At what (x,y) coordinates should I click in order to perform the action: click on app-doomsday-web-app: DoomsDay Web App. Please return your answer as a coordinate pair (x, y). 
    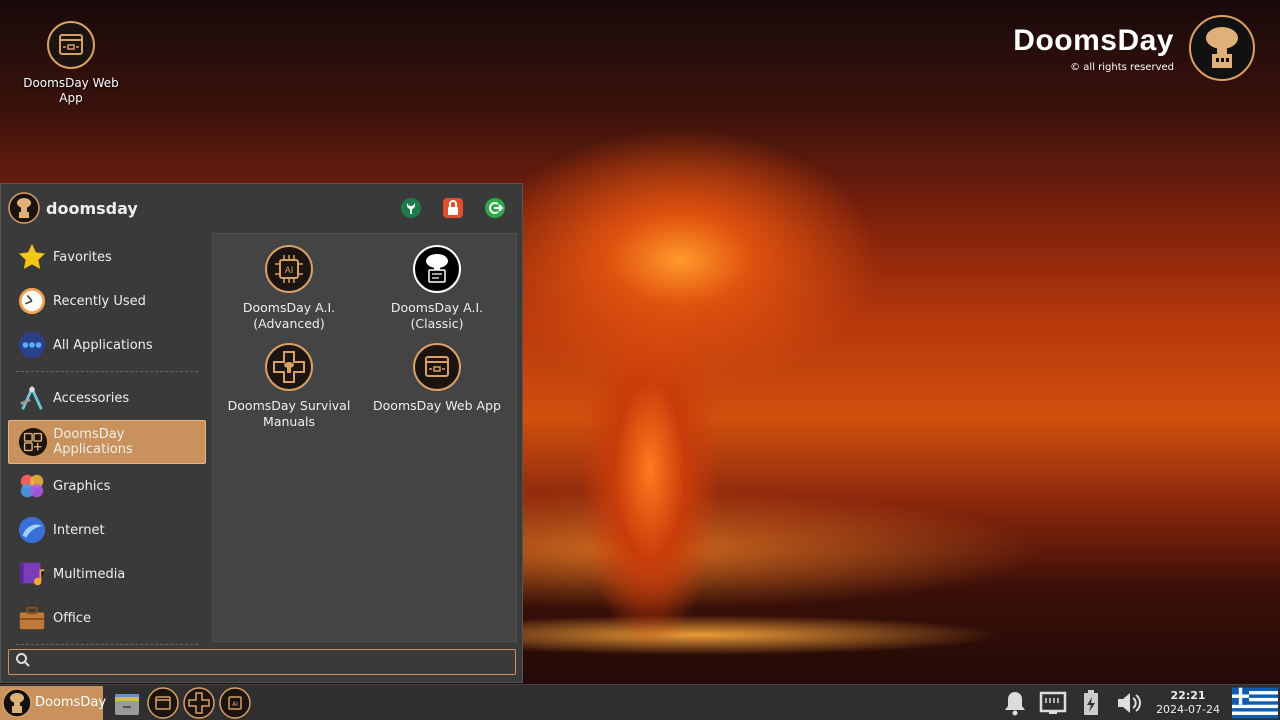
    Looking at the image, I should click on (437, 378).